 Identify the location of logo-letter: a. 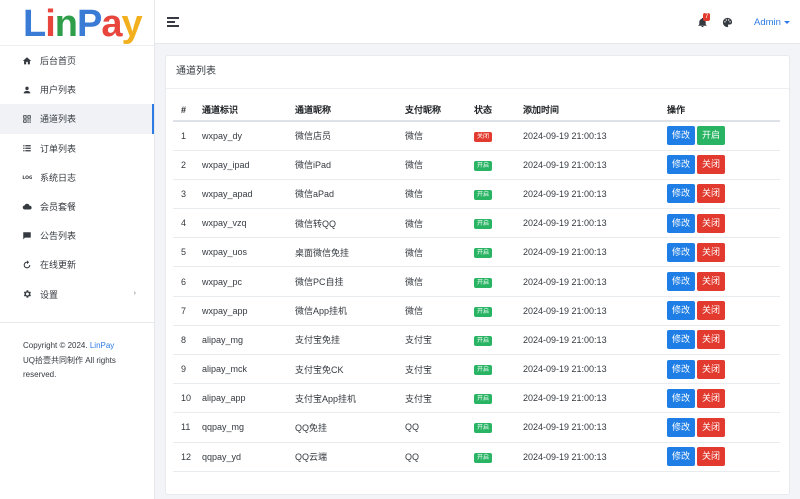
(111, 24).